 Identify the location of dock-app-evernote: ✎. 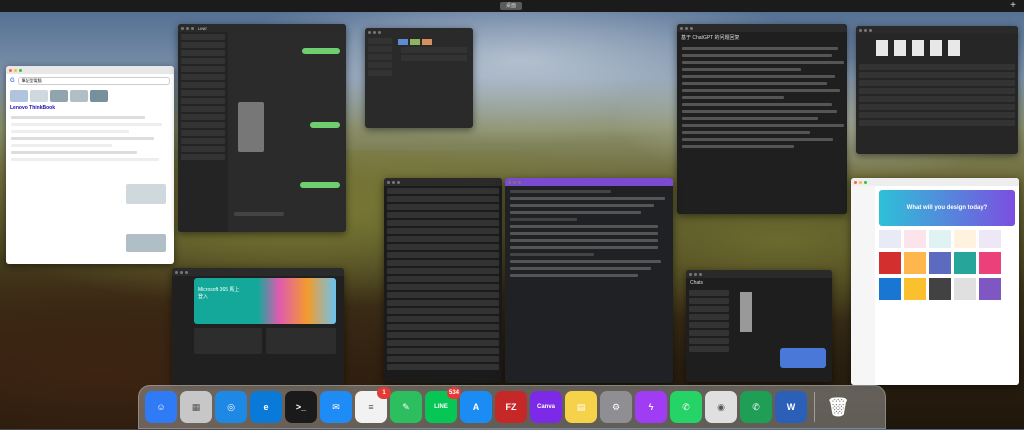
(406, 407).